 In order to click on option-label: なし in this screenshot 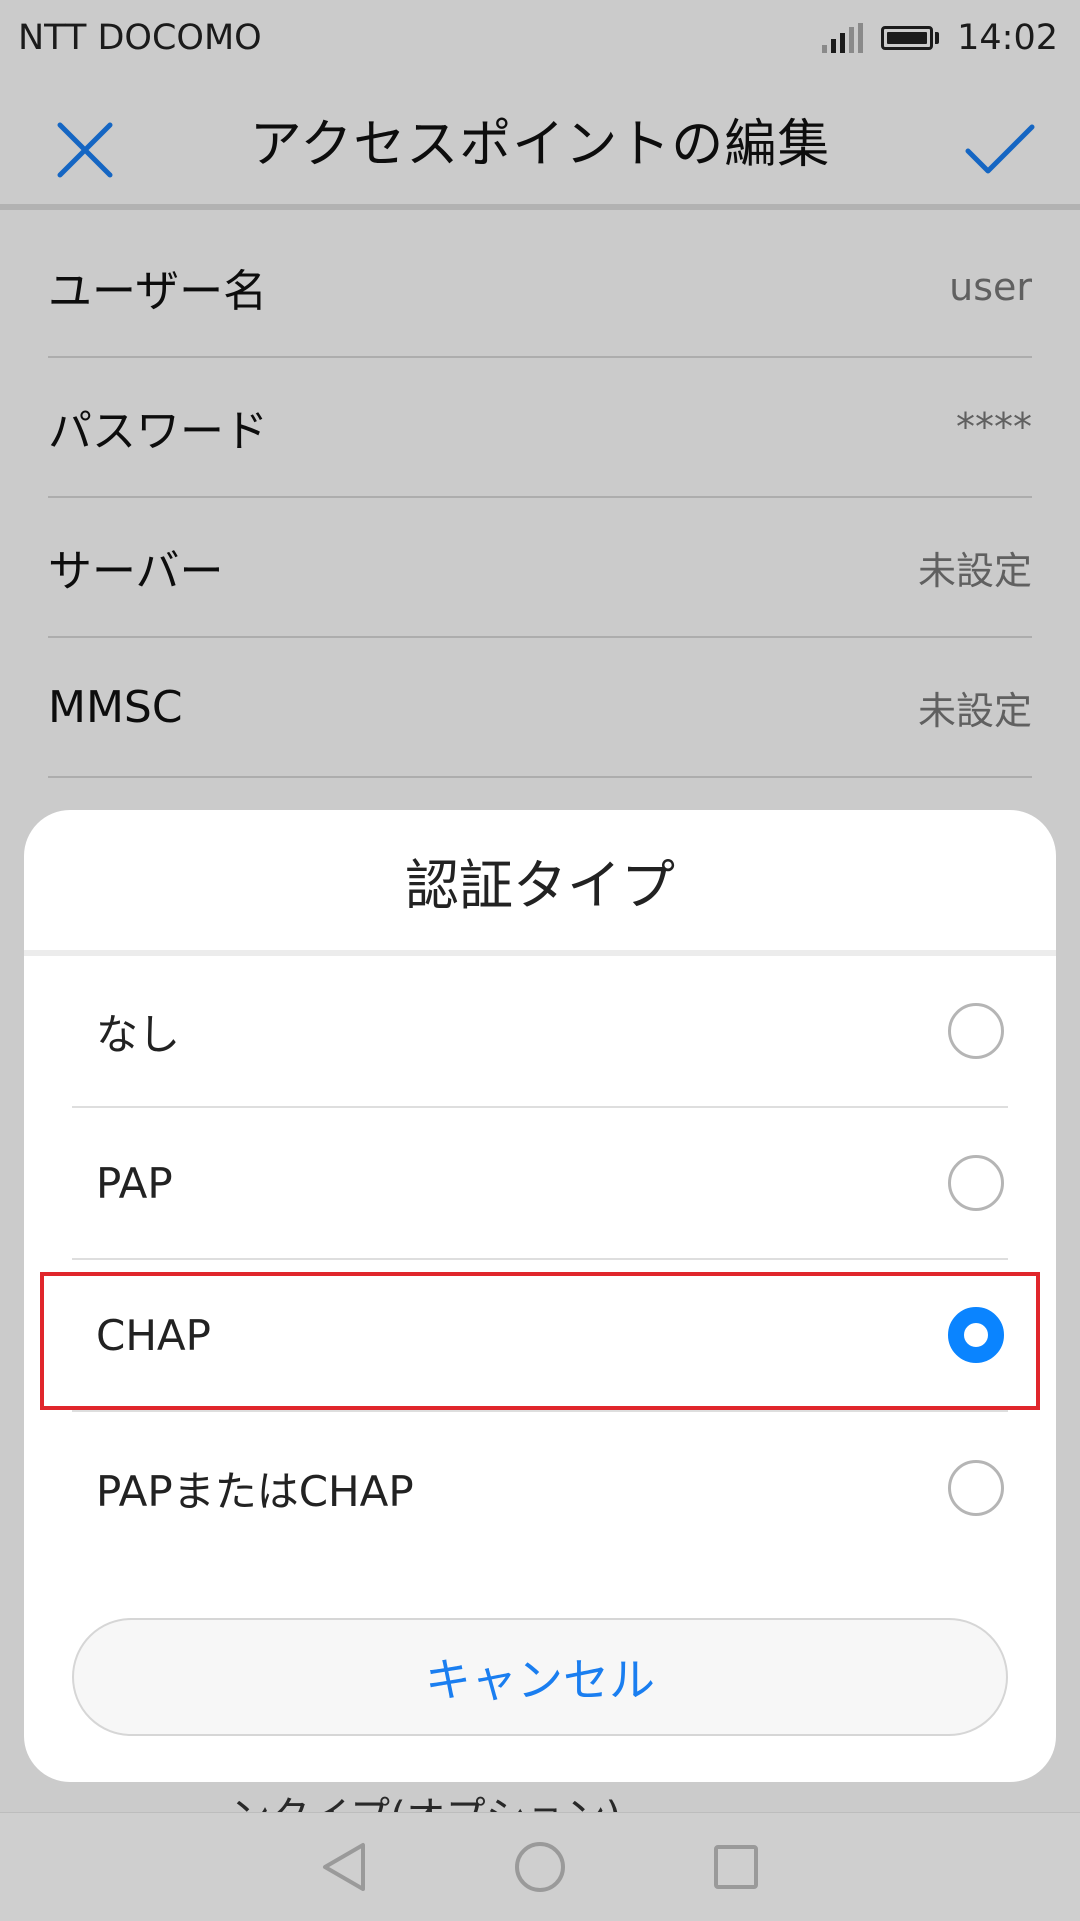, I will do `click(138, 1034)`.